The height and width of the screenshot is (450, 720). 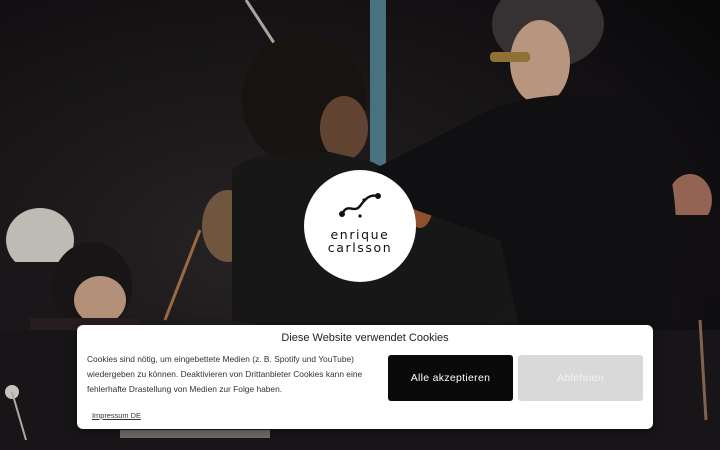 I want to click on impressum-link: Impressum DE, so click(x=116, y=415).